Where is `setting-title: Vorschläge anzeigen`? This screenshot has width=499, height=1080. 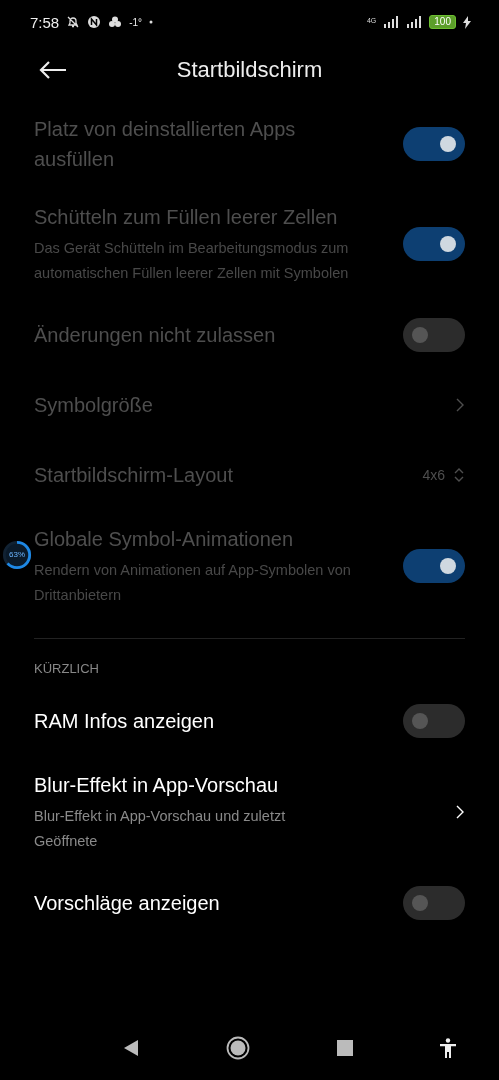
setting-title: Vorschläge anzeigen is located at coordinates (127, 903).